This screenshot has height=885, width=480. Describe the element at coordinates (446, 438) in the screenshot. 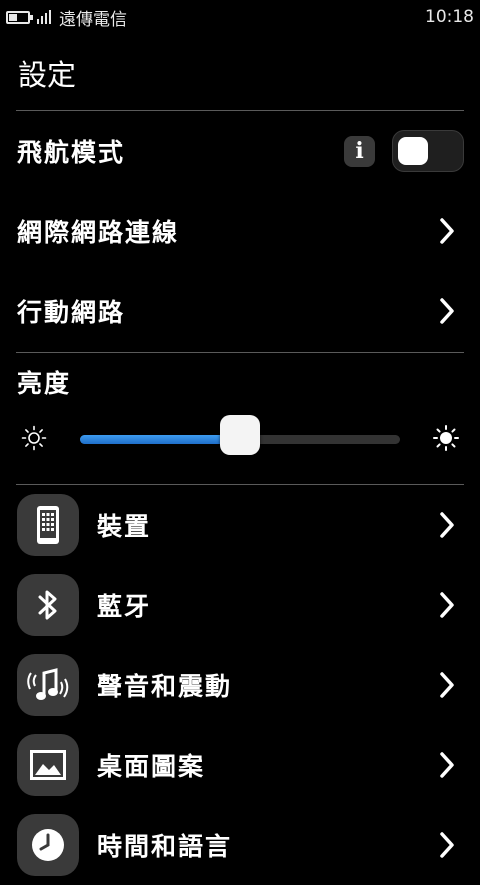

I see `brightness-high-icon` at that location.